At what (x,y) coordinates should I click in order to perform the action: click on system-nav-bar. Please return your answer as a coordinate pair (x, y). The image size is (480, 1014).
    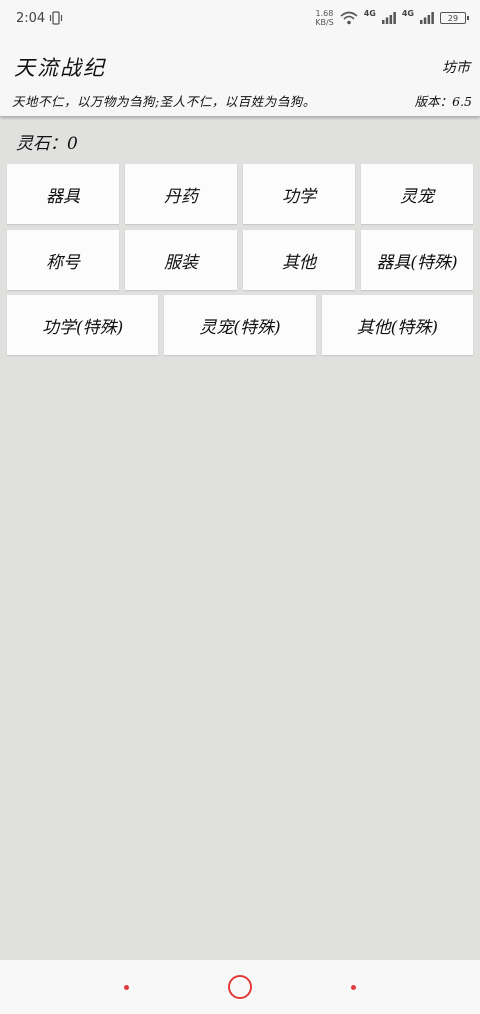
    Looking at the image, I should click on (240, 987).